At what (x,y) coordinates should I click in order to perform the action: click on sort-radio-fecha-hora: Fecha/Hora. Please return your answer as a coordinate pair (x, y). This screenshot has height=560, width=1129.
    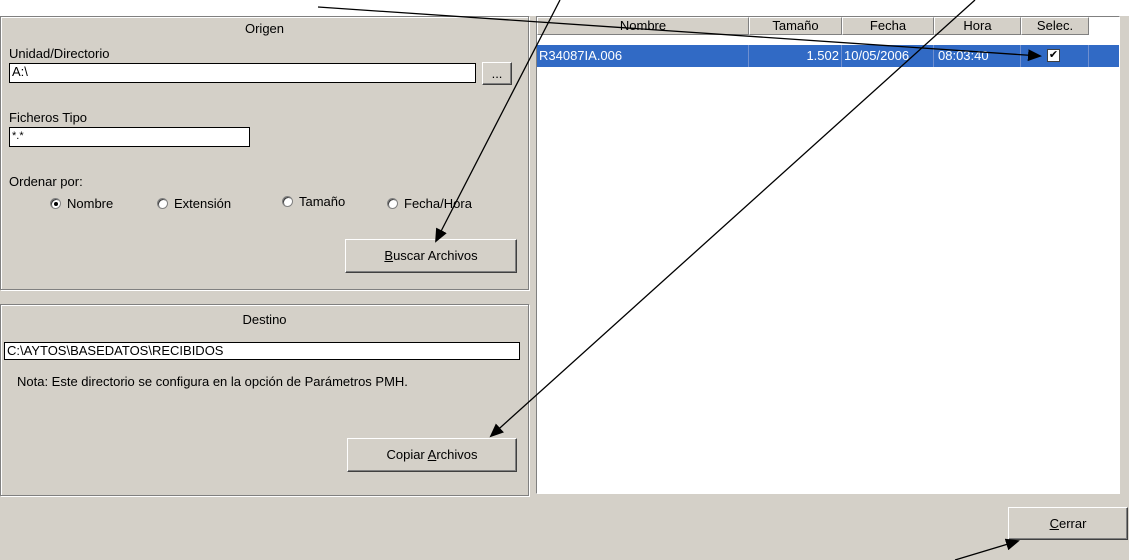
    Looking at the image, I should click on (429, 203).